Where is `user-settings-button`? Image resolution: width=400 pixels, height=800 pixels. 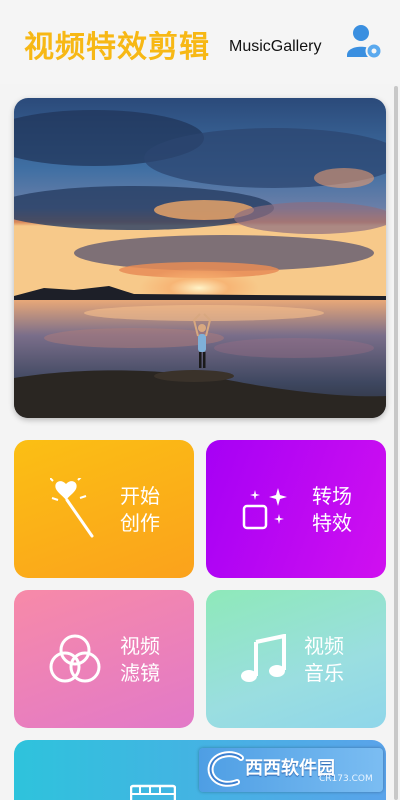 user-settings-button is located at coordinates (364, 42).